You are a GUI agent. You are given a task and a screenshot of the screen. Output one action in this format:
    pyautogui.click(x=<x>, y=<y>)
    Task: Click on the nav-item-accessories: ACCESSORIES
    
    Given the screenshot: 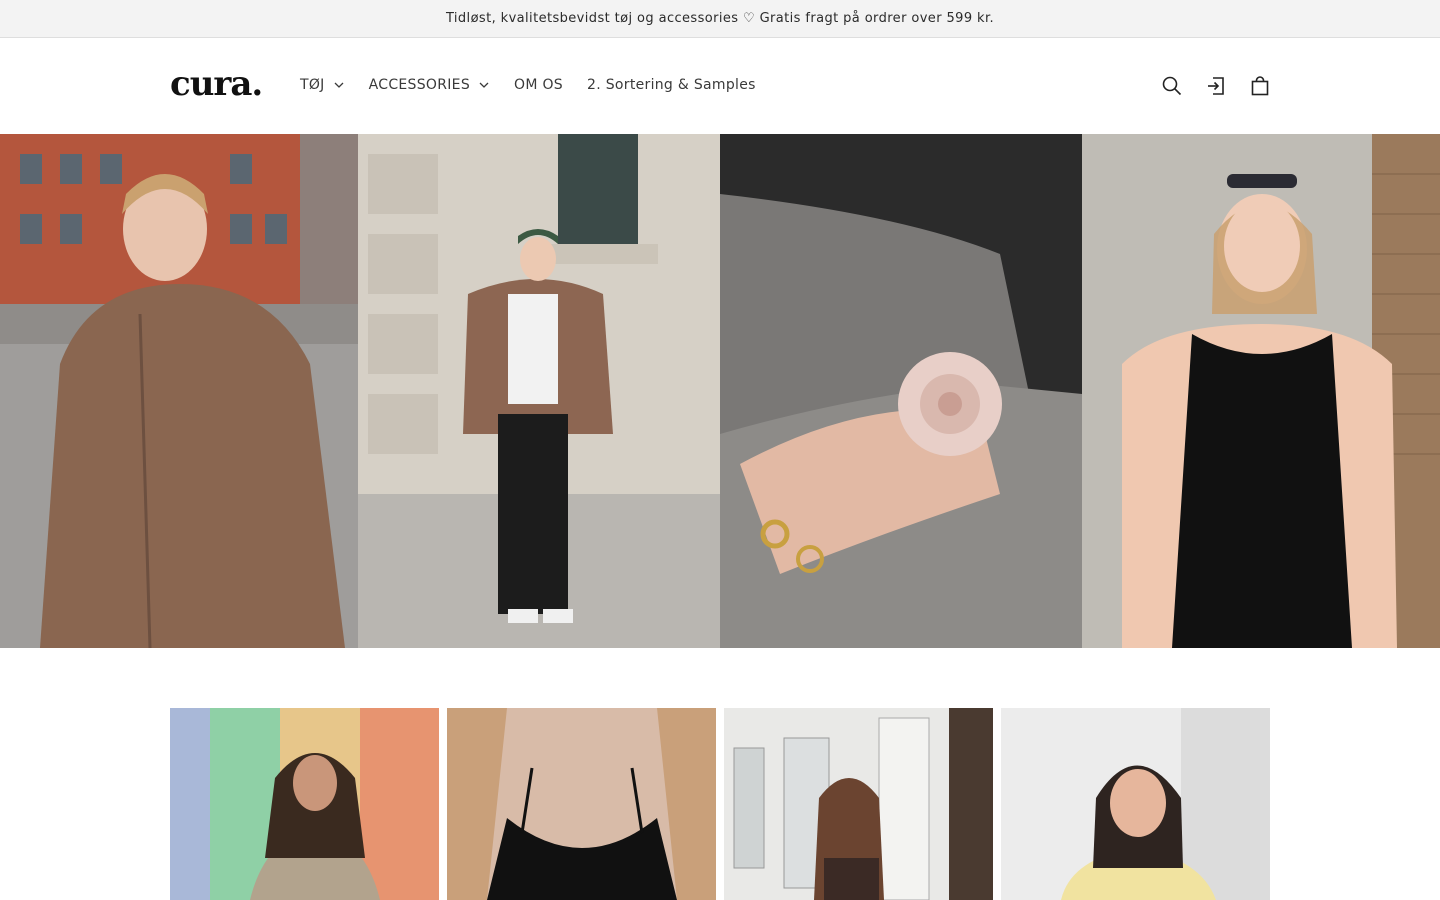 What is the action you would take?
    pyautogui.click(x=429, y=85)
    